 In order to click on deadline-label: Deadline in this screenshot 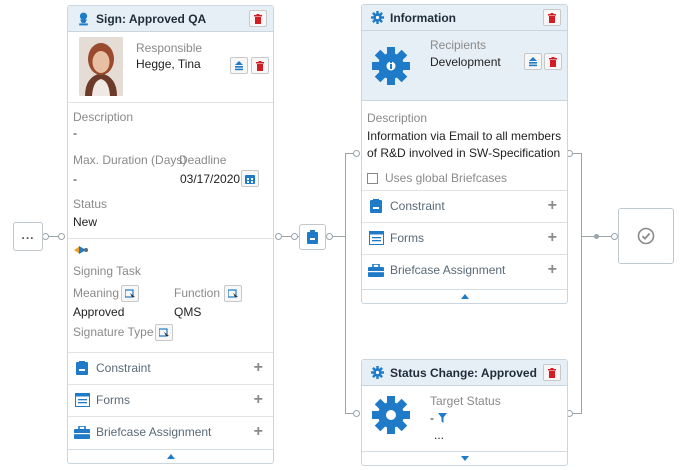, I will do `click(203, 160)`.